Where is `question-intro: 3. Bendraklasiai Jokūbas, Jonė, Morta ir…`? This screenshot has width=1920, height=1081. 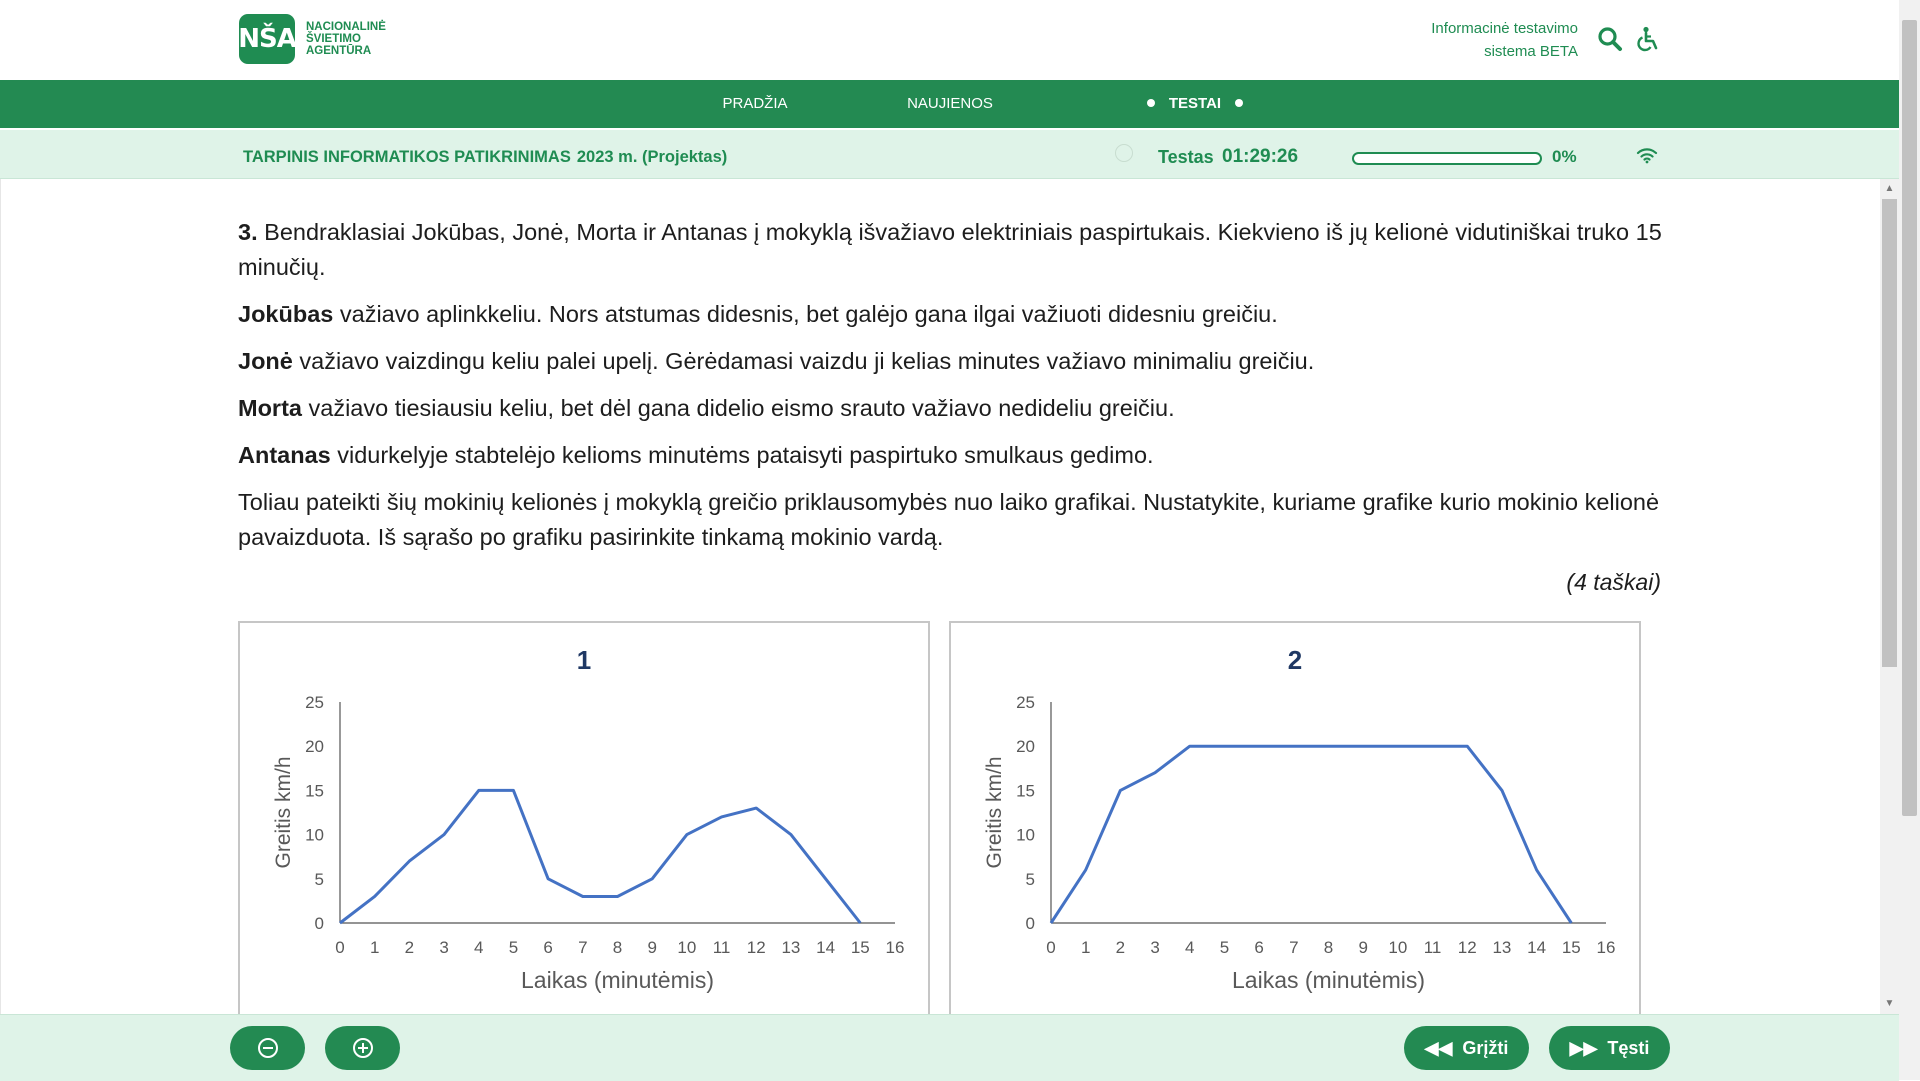
question-intro: 3. Bendraklasiai Jokūbas, Jonė, Morta ir… is located at coordinates (950, 250).